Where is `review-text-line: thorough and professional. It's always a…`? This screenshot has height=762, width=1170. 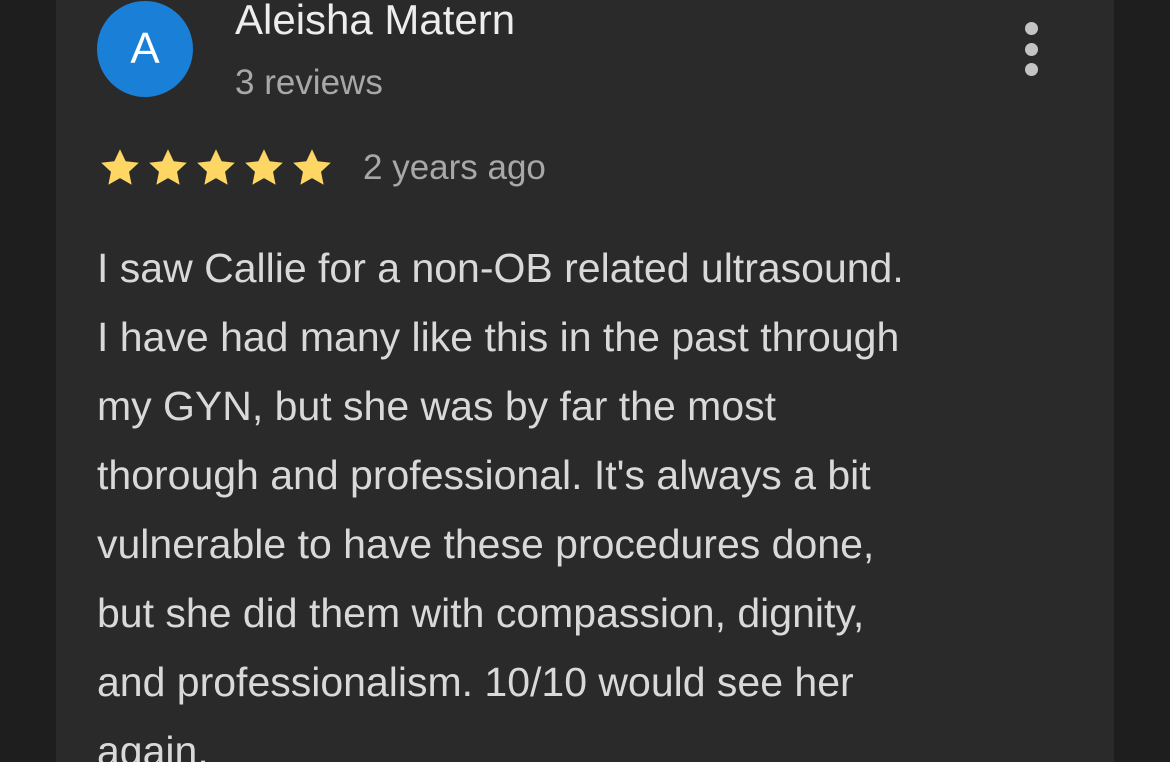 review-text-line: thorough and professional. It's always a… is located at coordinates (484, 475).